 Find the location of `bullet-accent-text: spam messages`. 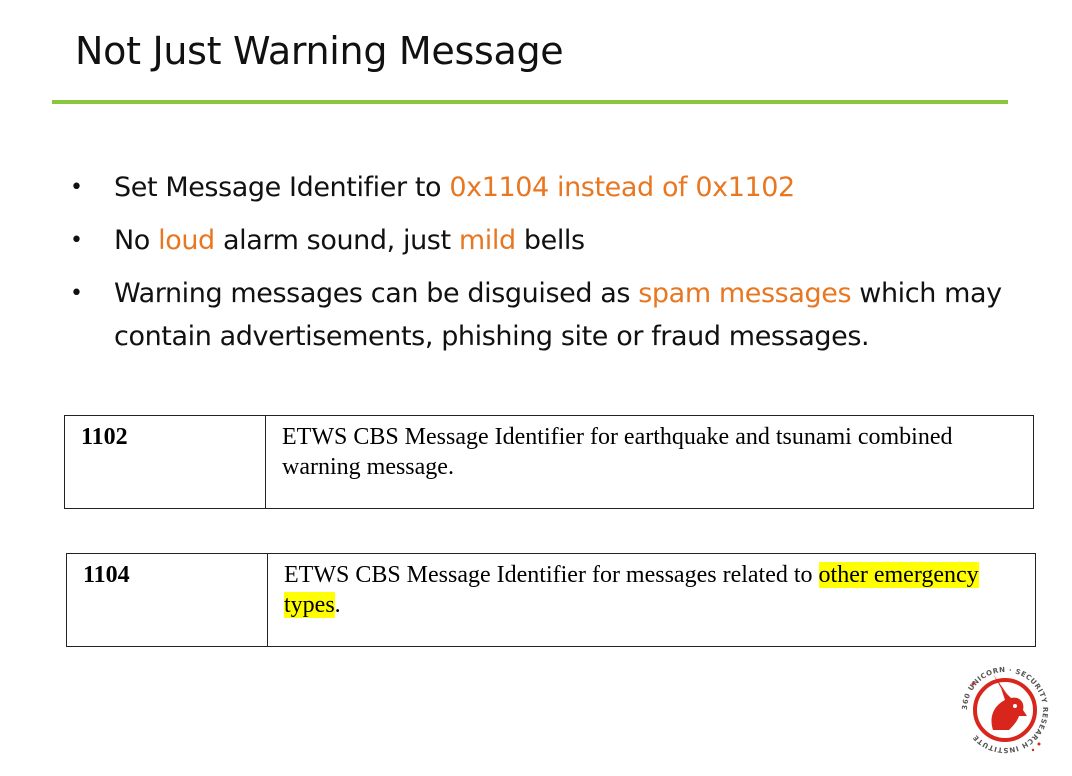

bullet-accent-text: spam messages is located at coordinates (745, 293).